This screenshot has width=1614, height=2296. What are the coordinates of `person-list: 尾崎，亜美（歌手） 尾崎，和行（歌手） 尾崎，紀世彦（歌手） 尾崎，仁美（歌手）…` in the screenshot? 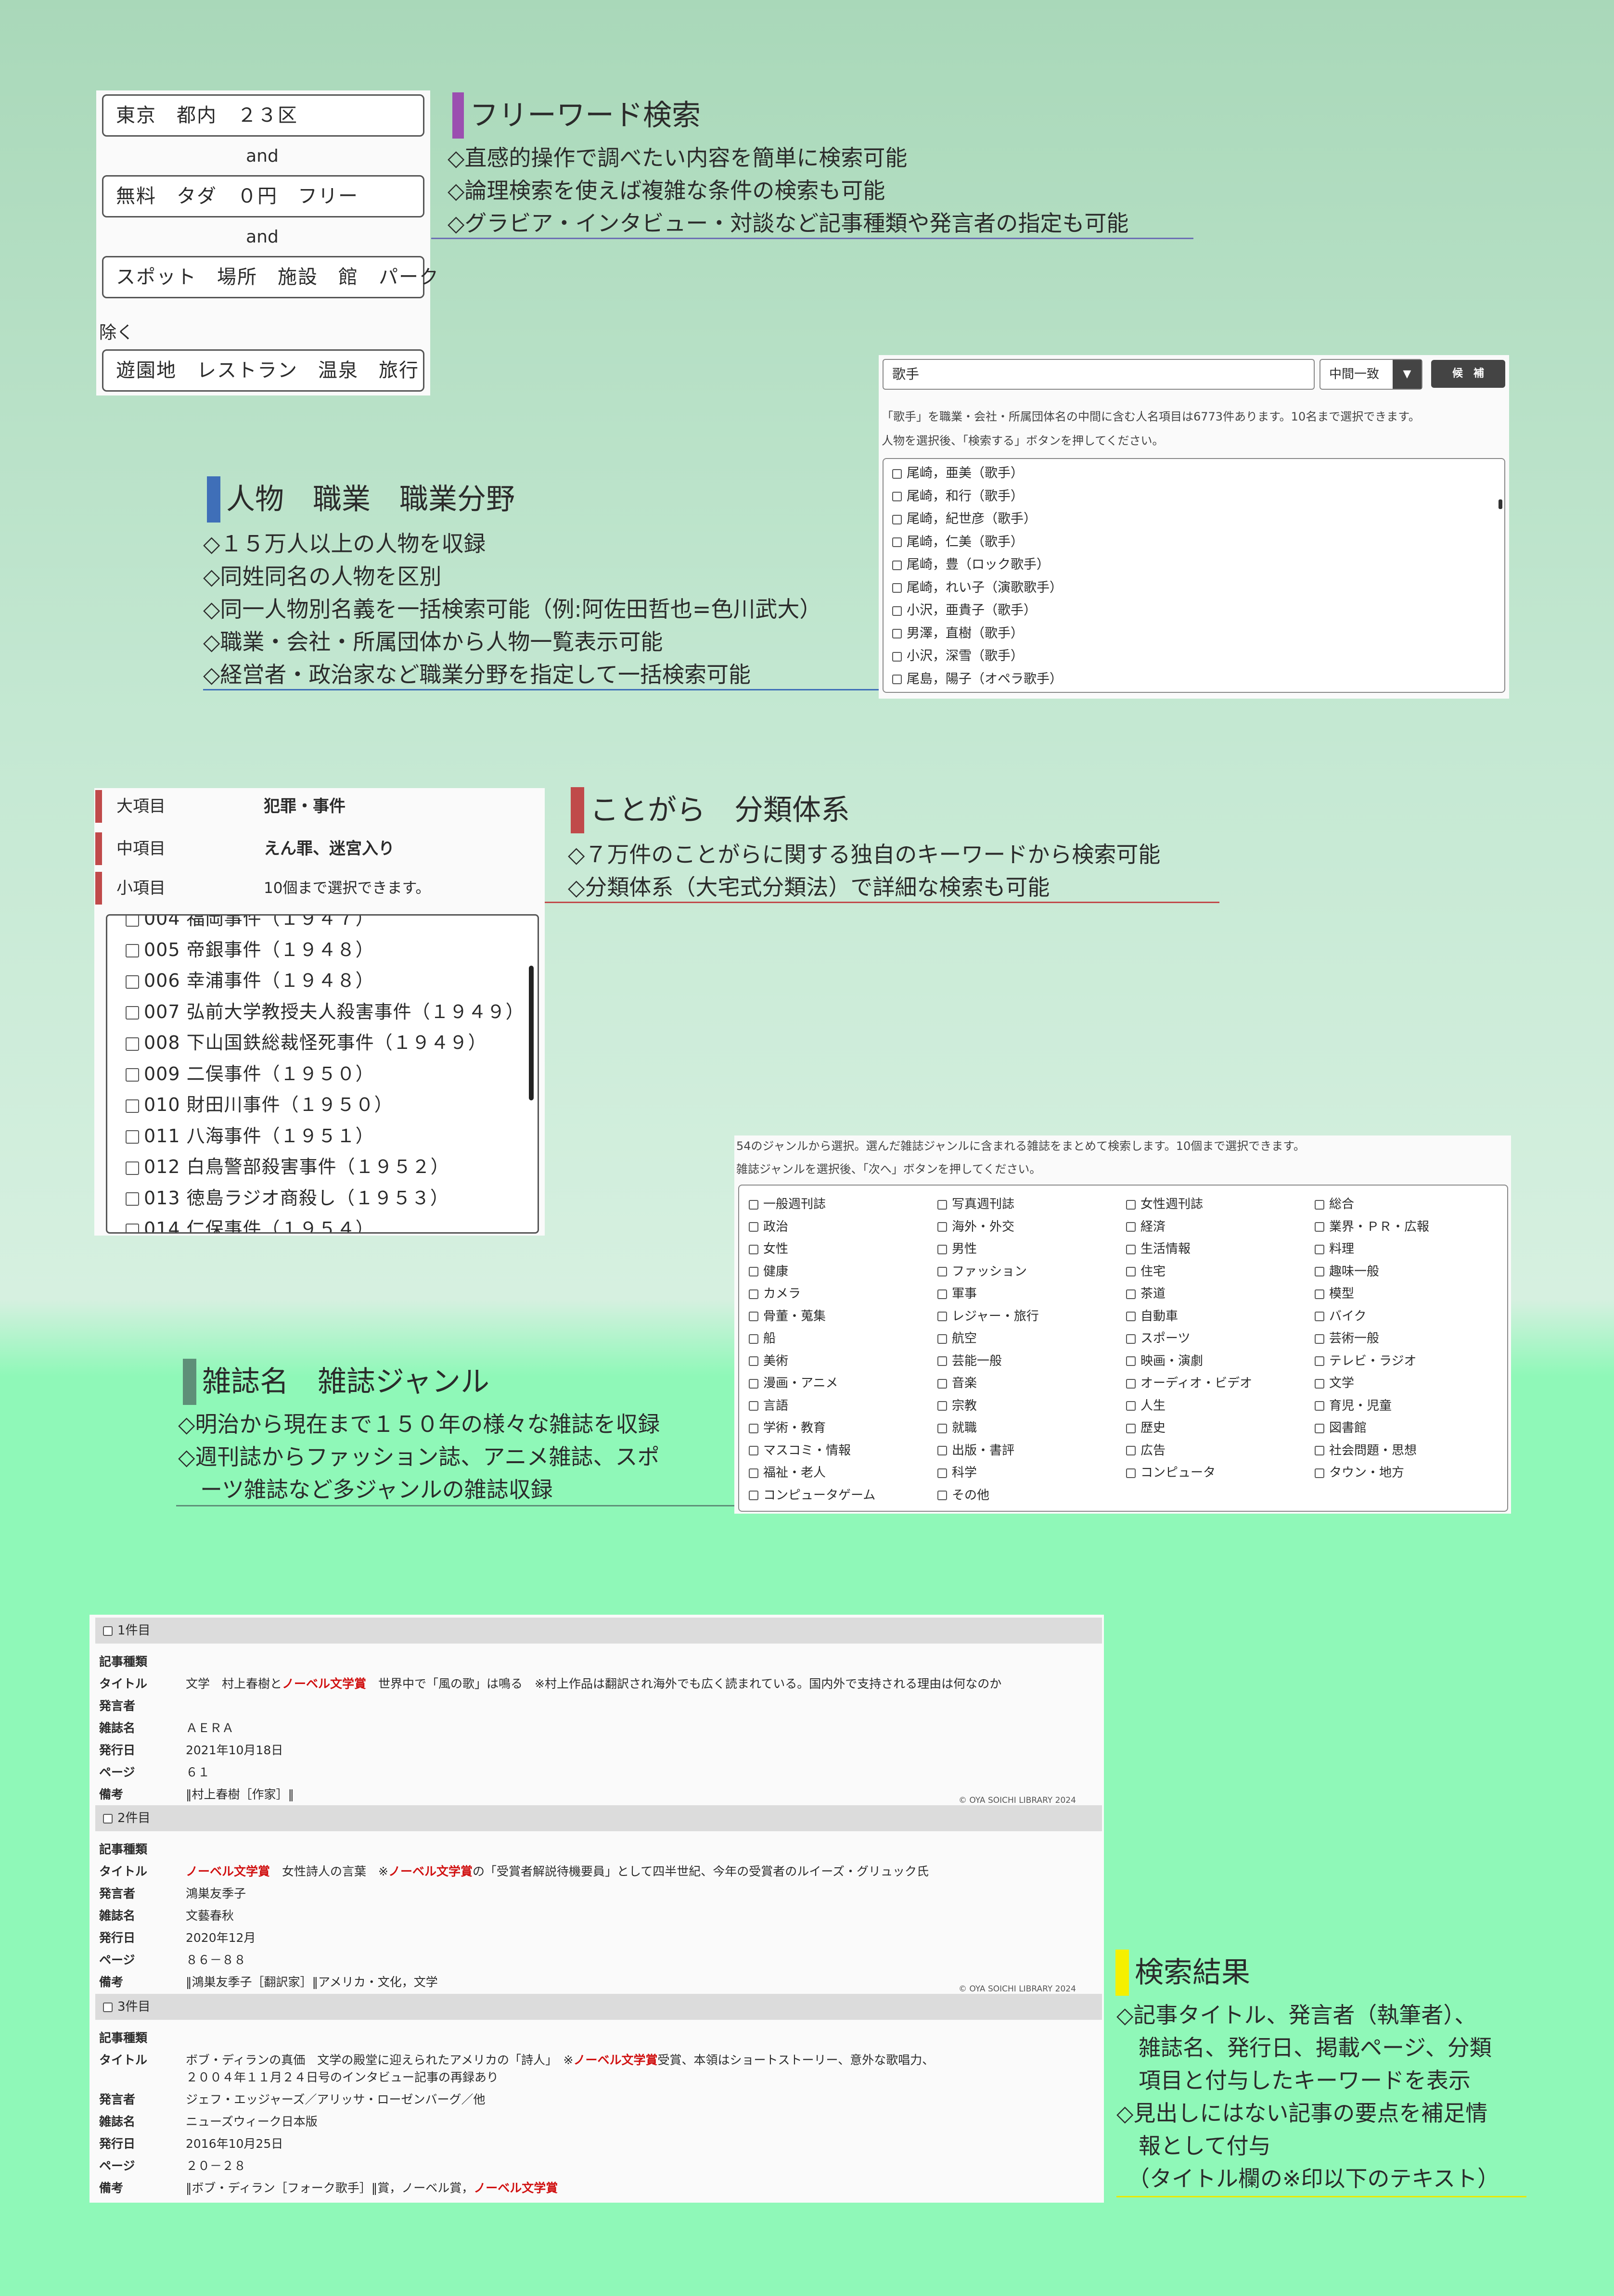 It's located at (1194, 576).